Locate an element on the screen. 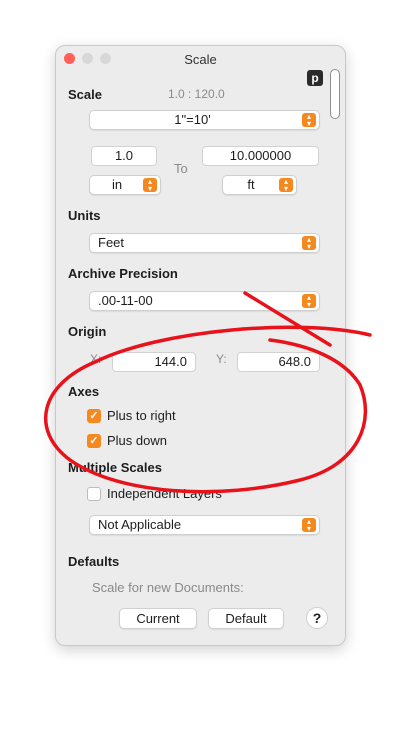 The image size is (400, 740). archive-precision-label: Archive Precision is located at coordinates (123, 273).